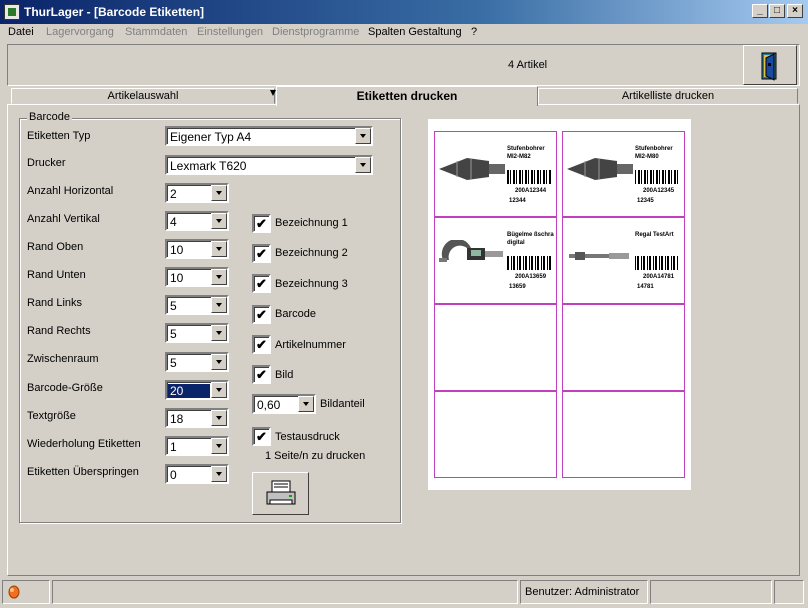  I want to click on label-cell: Stufenbohrer MI2-M82 200A12344 12344, so click(495, 174).